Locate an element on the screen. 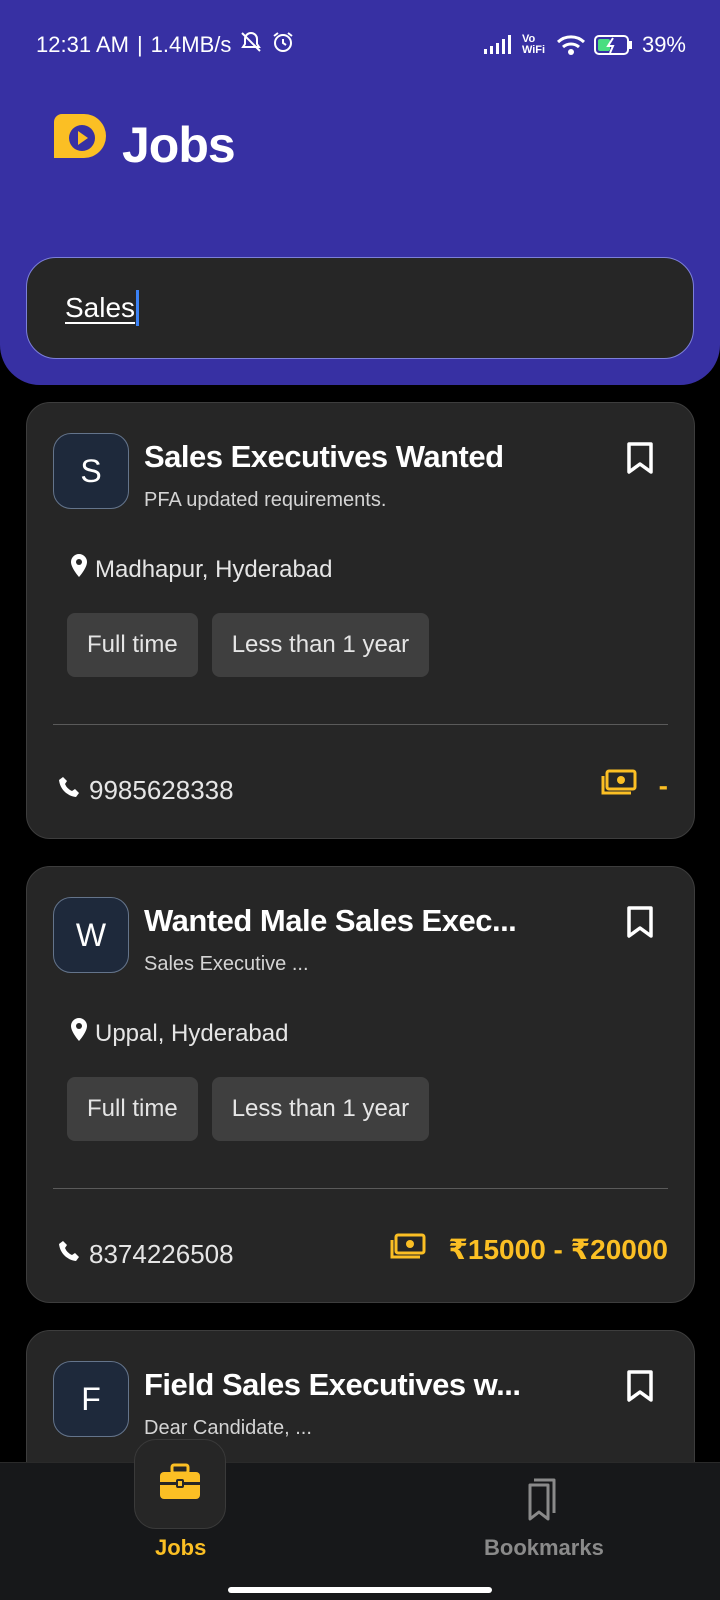 Image resolution: width=720 pixels, height=1600 pixels. bottom-nav: Jobs Bookmarks is located at coordinates (360, 1519).